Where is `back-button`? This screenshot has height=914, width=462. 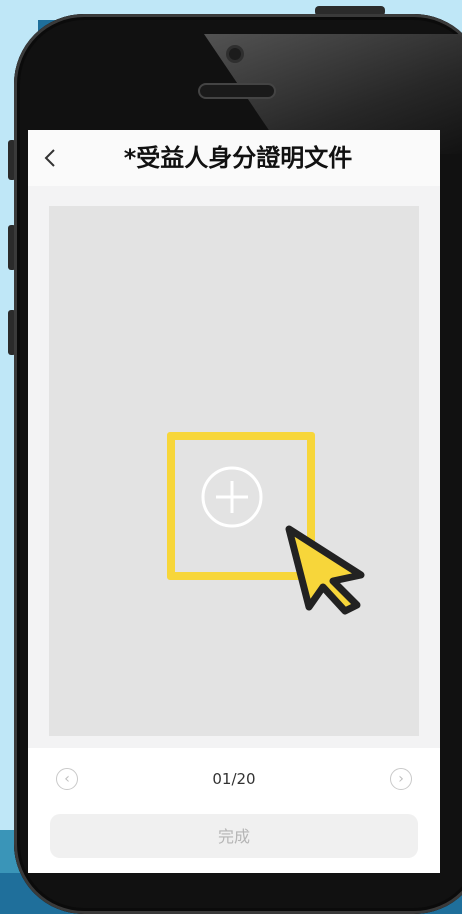
back-button is located at coordinates (50, 158).